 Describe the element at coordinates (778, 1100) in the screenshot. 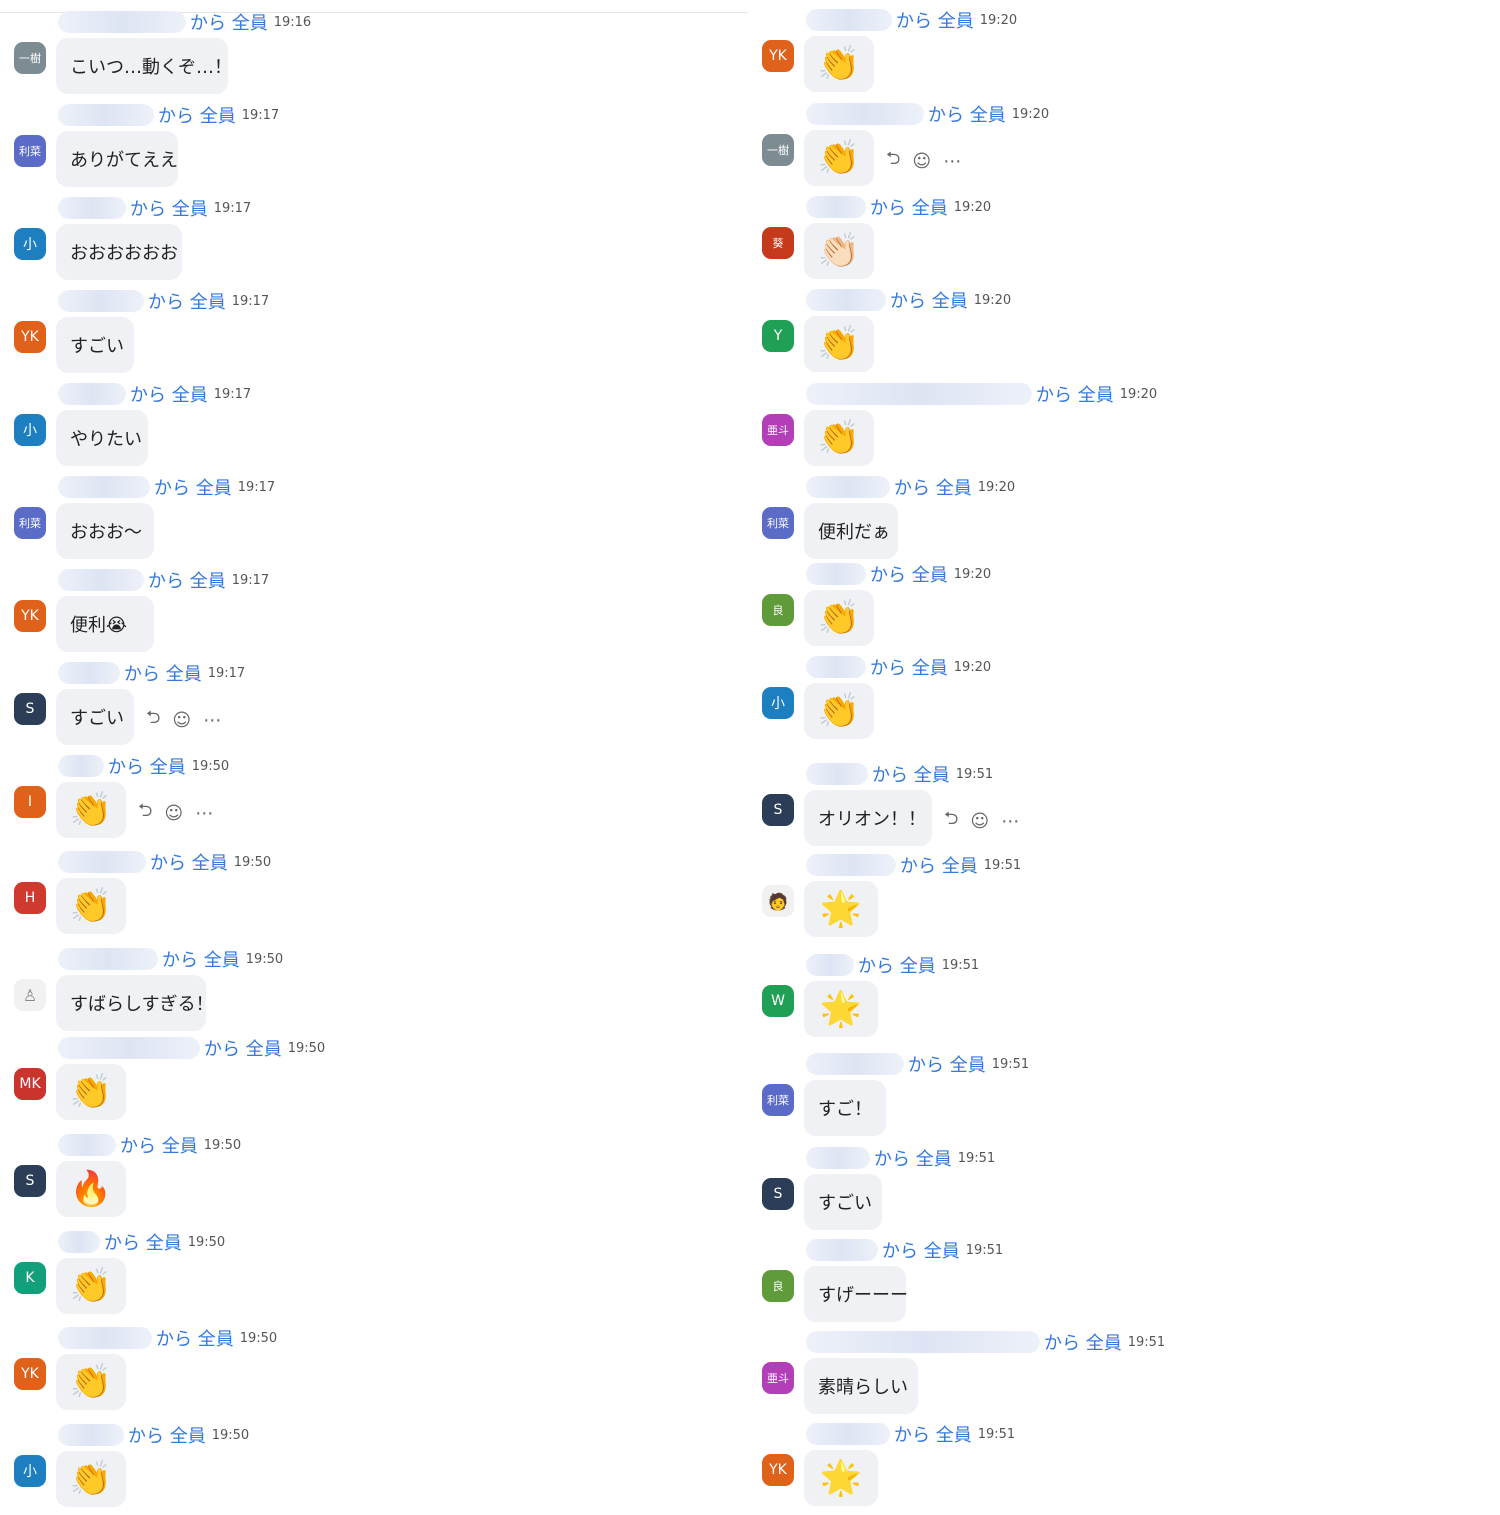

I see `avatar: 利菜` at that location.